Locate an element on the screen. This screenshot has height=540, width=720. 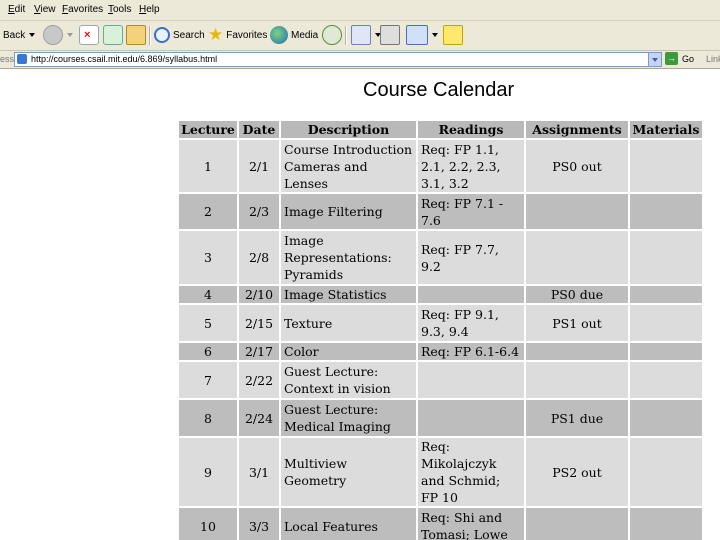
printer-icon is located at coordinates (390, 35).